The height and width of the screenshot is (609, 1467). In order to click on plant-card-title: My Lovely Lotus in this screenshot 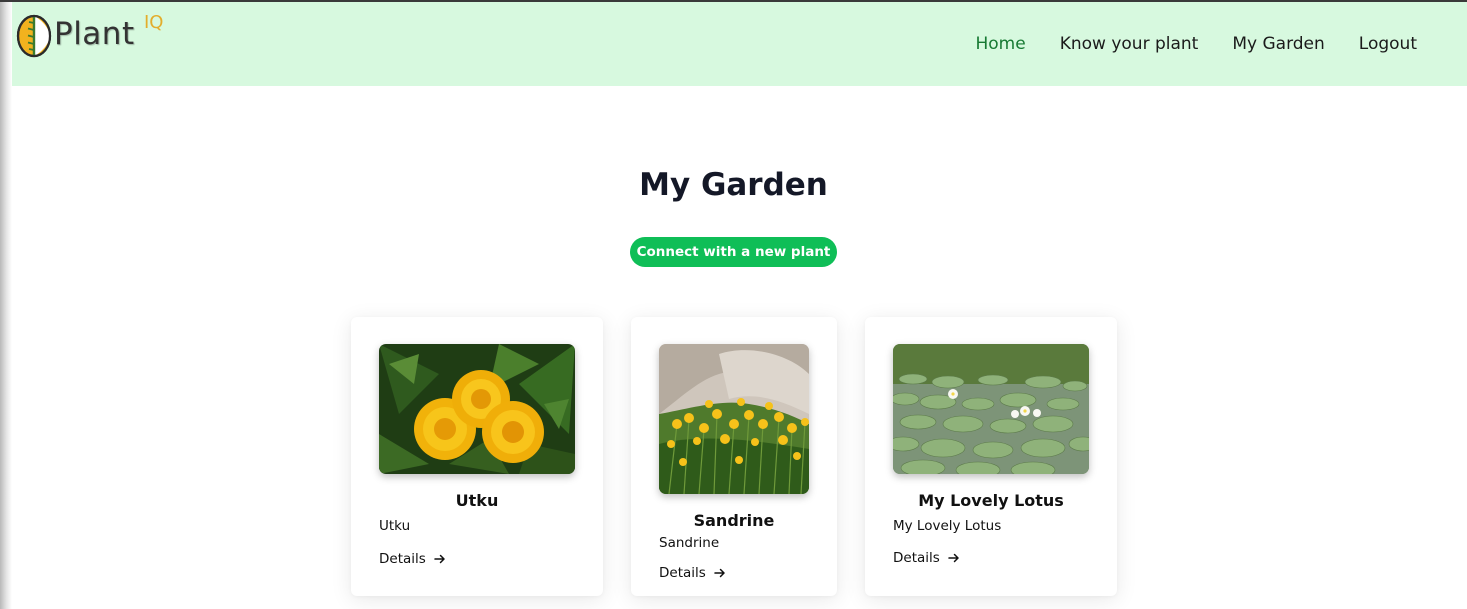, I will do `click(991, 500)`.